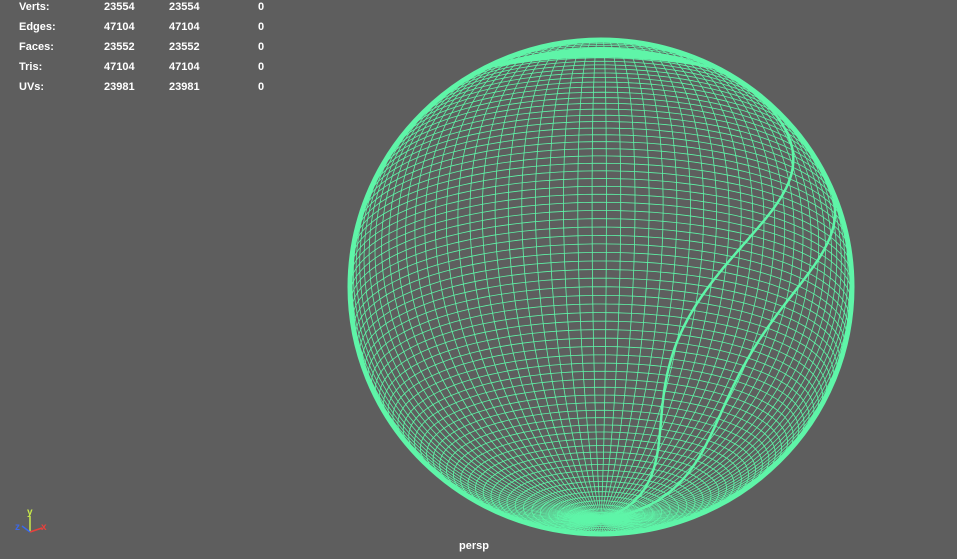  Describe the element at coordinates (30, 512) in the screenshot. I see `axis-y-label: y` at that location.